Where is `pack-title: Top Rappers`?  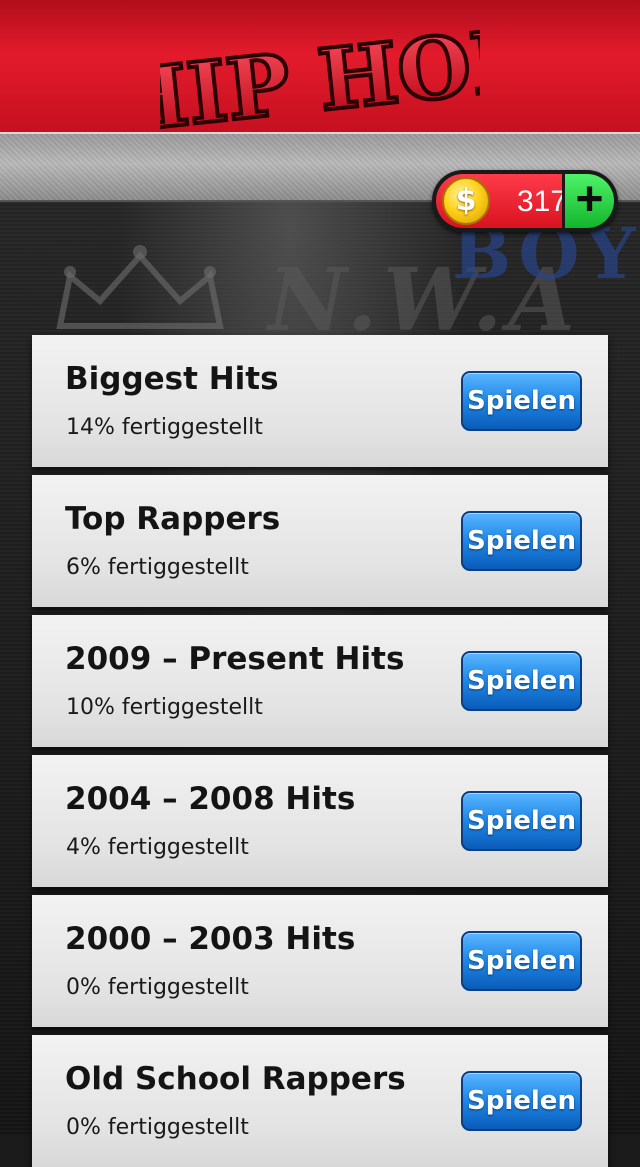
pack-title: Top Rappers is located at coordinates (173, 519).